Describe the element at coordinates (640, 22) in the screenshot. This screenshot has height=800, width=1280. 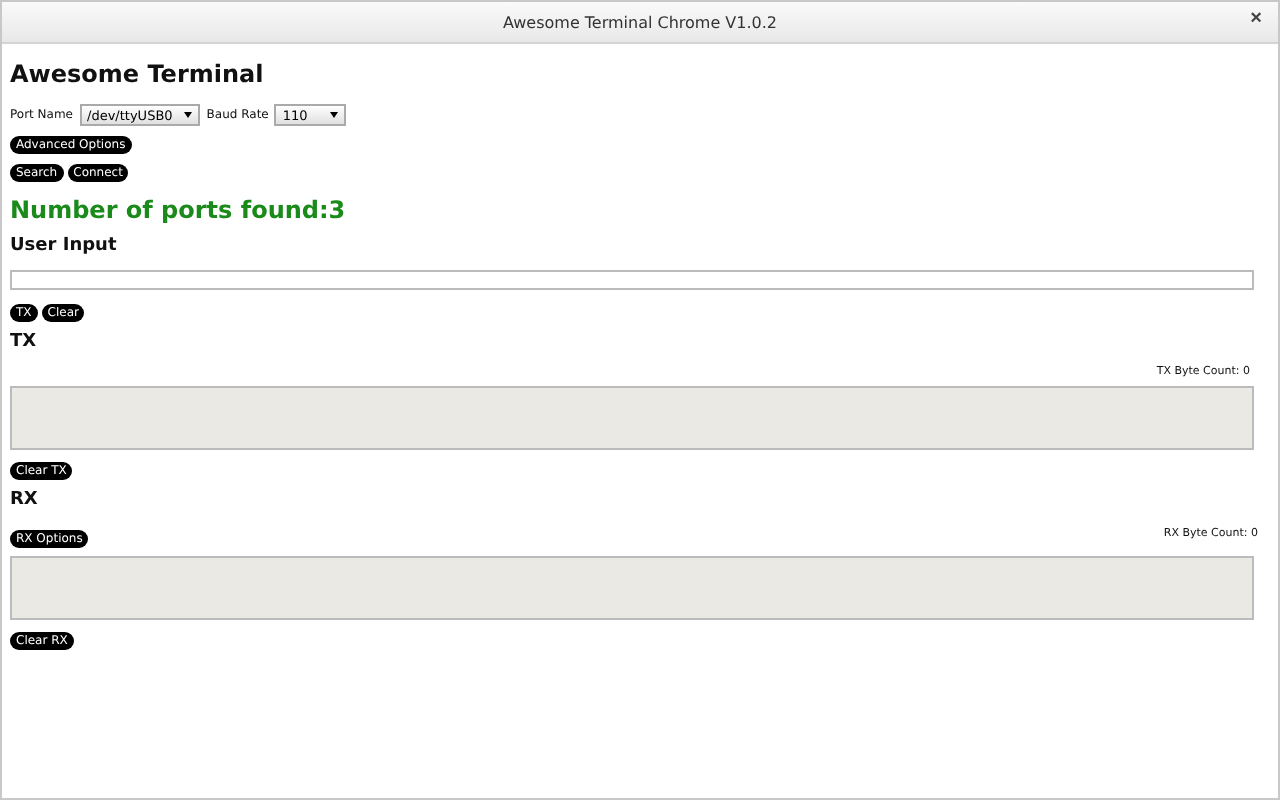
I see `window-title: Awesome Terminal Chrome V1.0.2` at that location.